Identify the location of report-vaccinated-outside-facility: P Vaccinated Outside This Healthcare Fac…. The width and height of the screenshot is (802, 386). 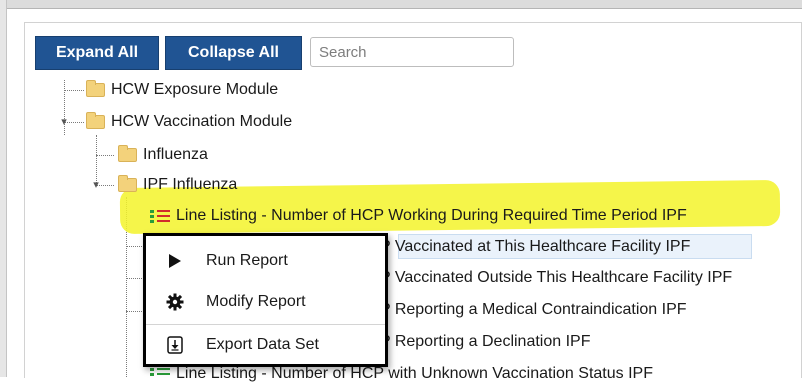
(556, 278).